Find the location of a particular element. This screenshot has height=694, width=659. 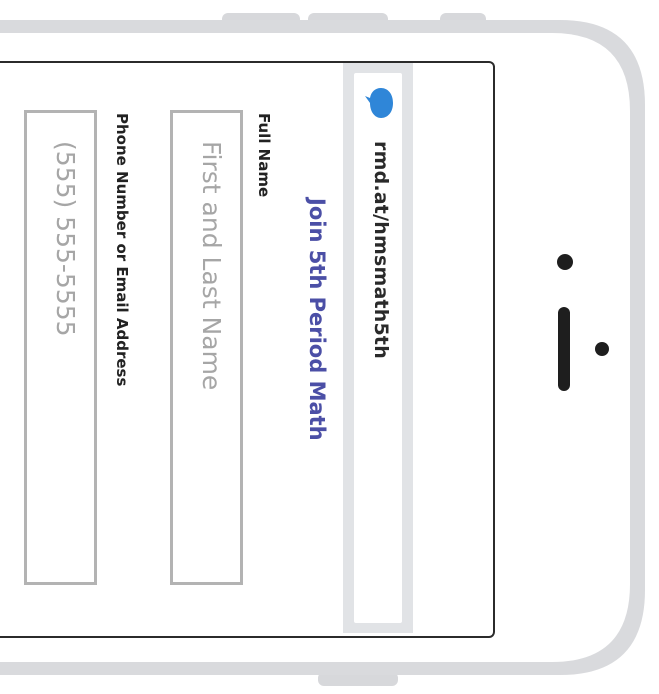

contact-input: (555) 555-5555 is located at coordinates (60, 347).